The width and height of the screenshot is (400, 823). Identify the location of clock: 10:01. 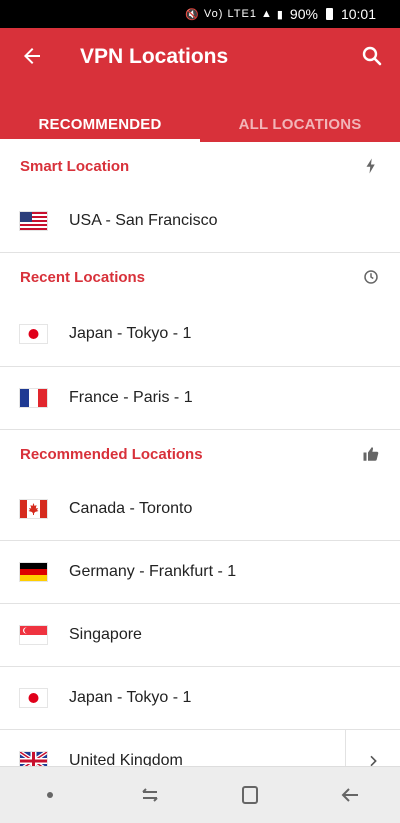
(358, 14).